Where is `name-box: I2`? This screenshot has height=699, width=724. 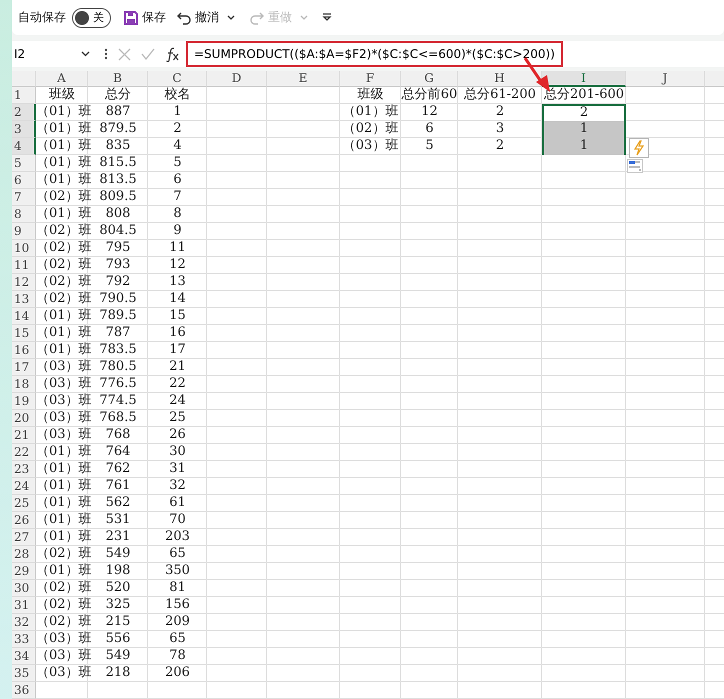
name-box: I2 is located at coordinates (53, 54).